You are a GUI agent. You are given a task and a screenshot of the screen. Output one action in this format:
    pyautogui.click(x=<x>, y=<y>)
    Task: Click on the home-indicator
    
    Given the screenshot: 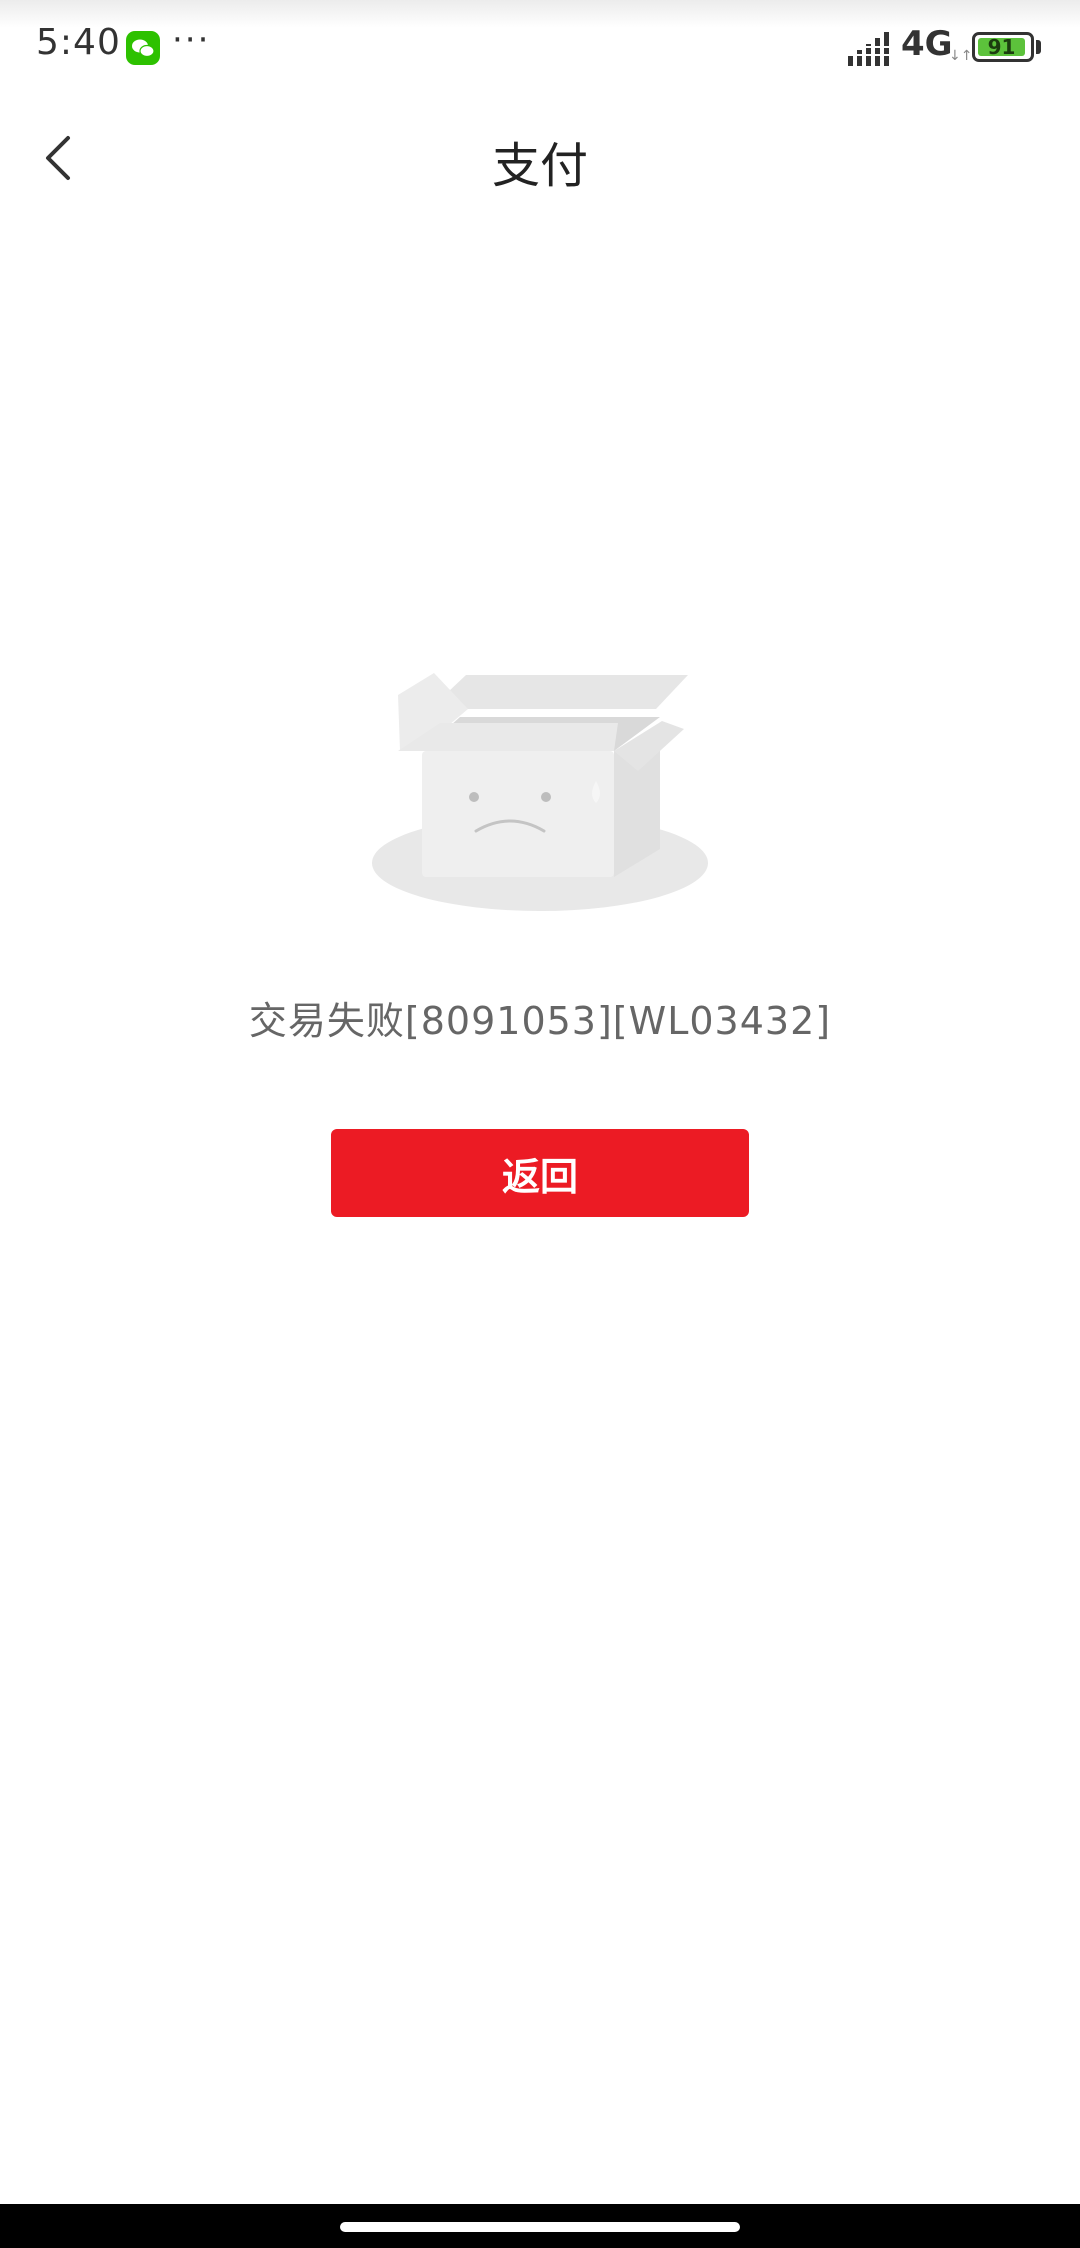 What is the action you would take?
    pyautogui.click(x=540, y=2227)
    